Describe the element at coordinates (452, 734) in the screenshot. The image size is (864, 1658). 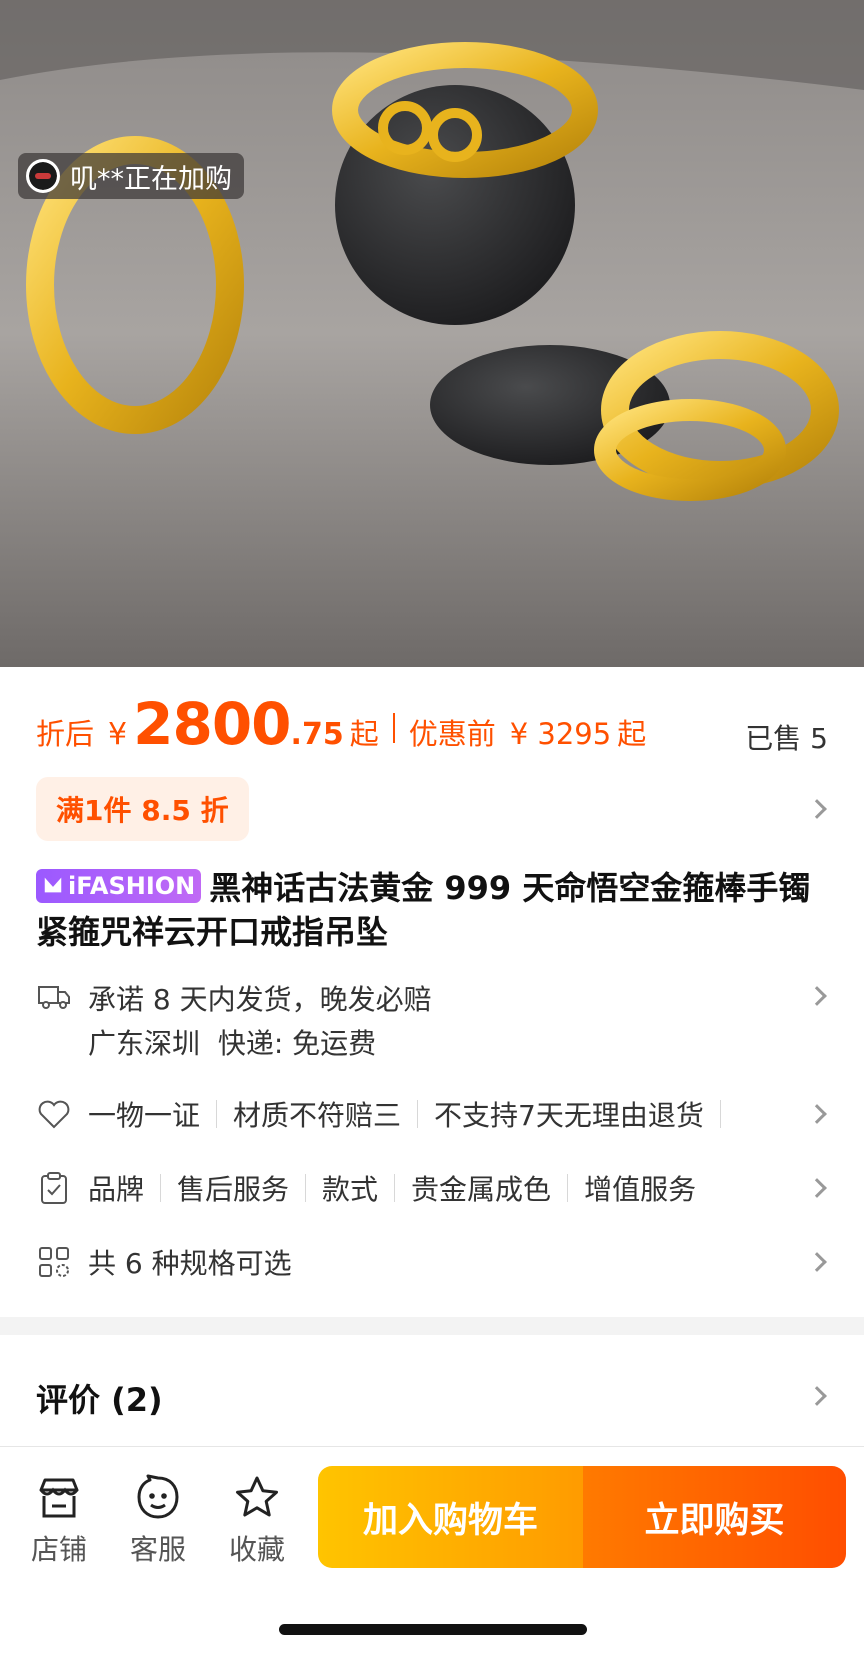
I see `original-price-label: 优惠前` at that location.